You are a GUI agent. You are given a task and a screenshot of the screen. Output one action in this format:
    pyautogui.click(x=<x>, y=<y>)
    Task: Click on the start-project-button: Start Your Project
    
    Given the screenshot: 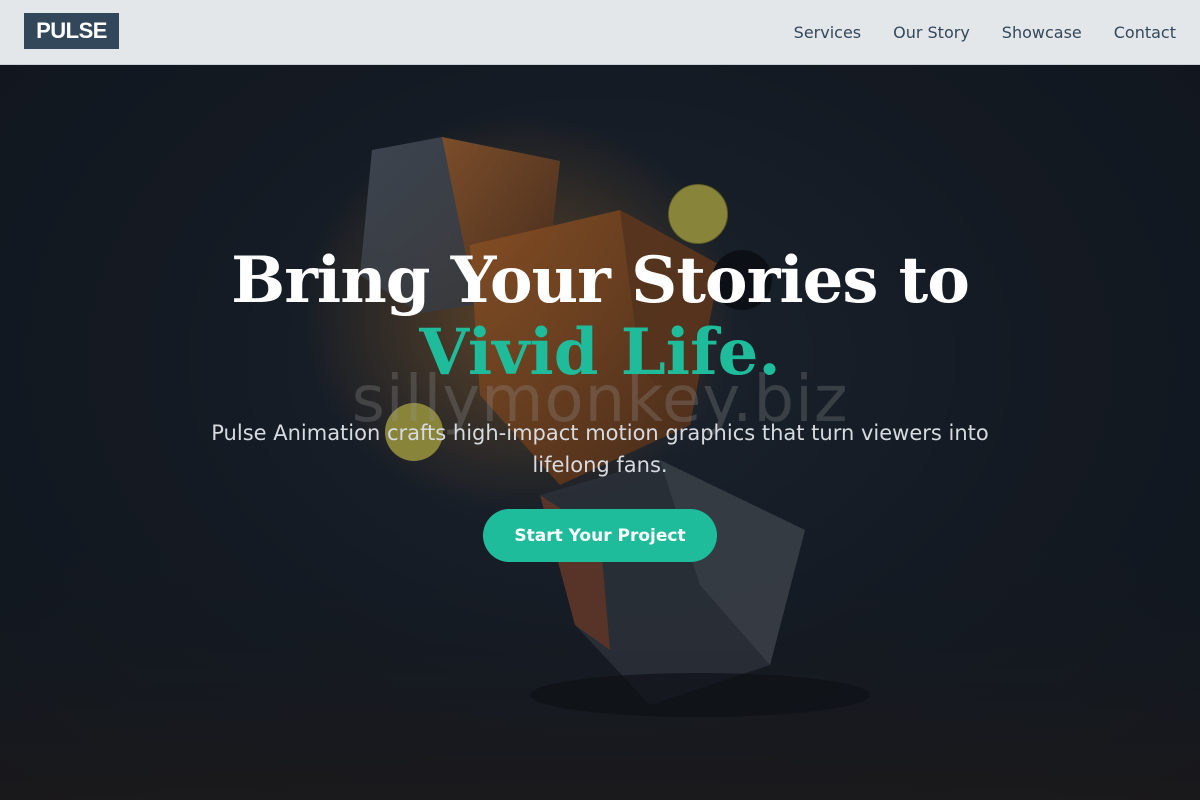 What is the action you would take?
    pyautogui.click(x=600, y=535)
    